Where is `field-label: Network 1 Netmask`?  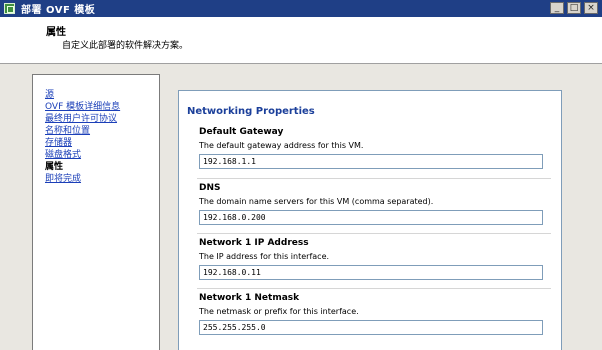 field-label: Network 1 Netmask is located at coordinates (249, 298).